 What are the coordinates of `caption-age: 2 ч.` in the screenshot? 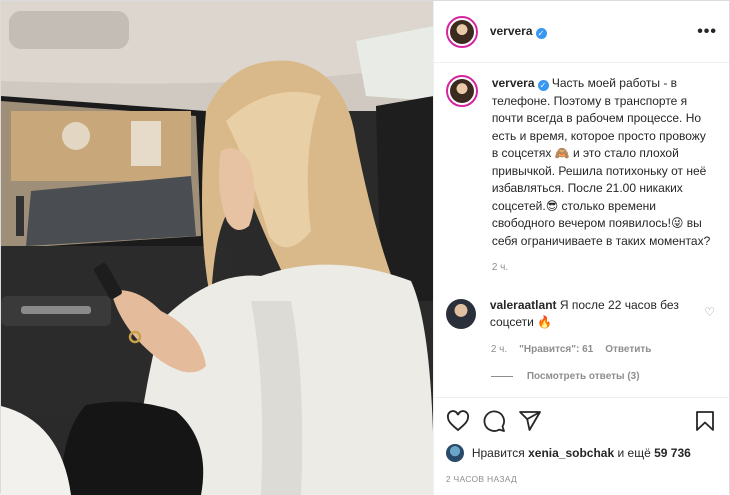 It's located at (602, 268).